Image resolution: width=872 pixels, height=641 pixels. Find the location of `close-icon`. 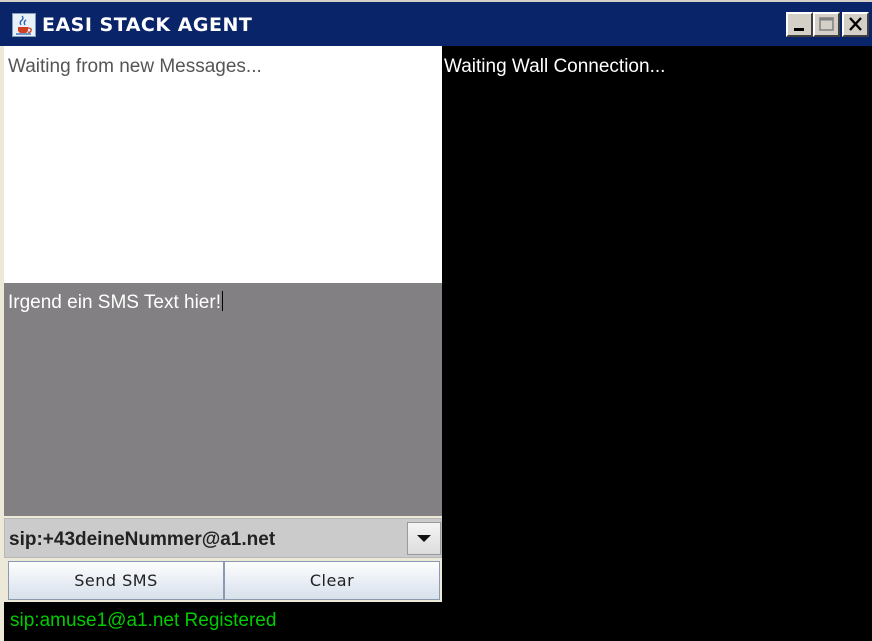

close-icon is located at coordinates (855, 24).